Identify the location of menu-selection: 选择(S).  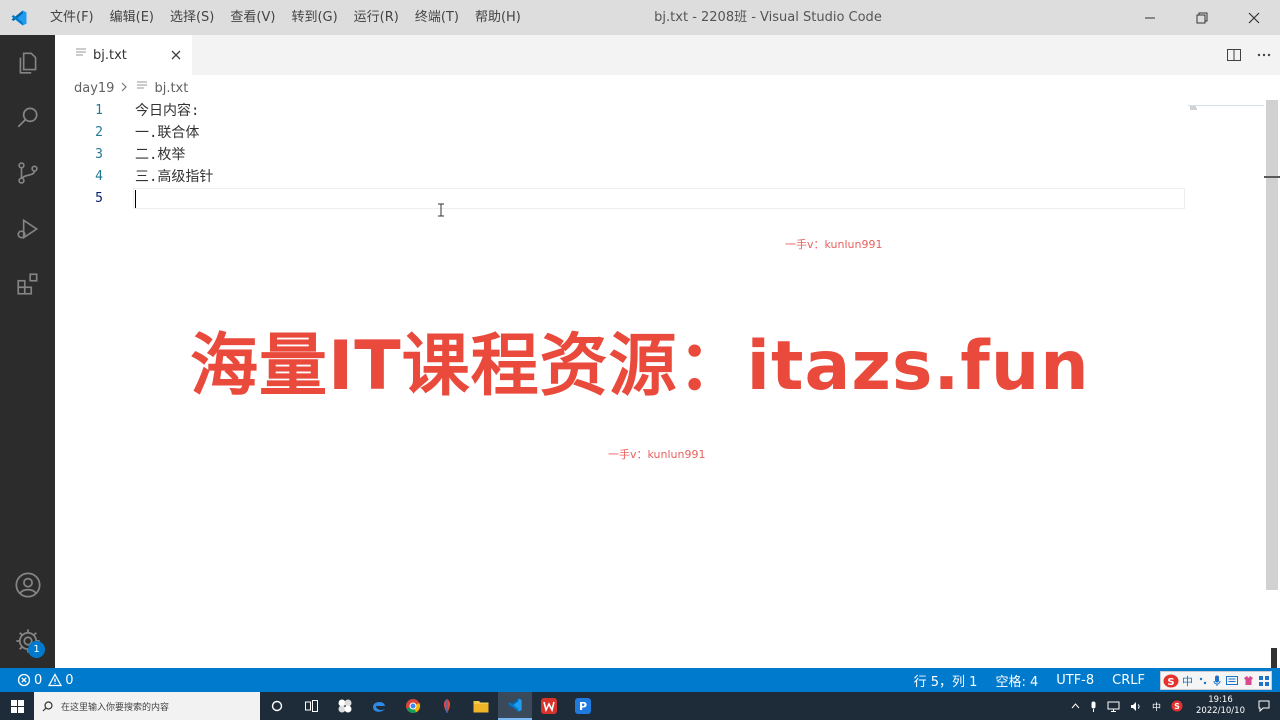
(192, 17).